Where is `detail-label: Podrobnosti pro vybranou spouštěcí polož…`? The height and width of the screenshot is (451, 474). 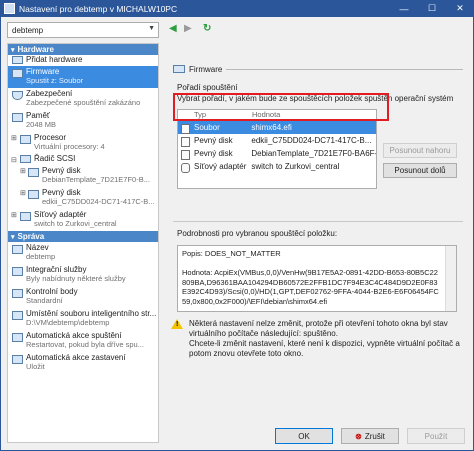
detail-label: Podrobnosti pro vybranou spouštěcí polož… is located at coordinates (257, 233).